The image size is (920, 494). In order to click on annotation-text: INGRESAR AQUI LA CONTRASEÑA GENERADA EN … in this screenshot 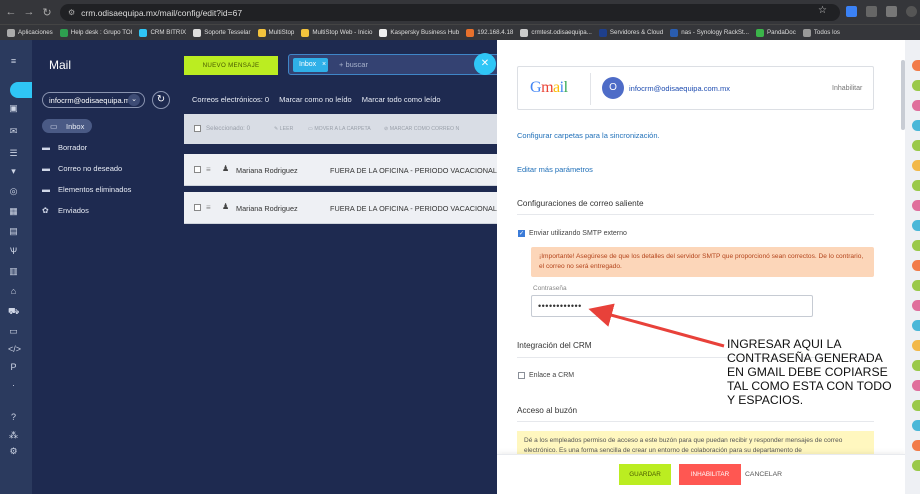, I will do `click(809, 372)`.